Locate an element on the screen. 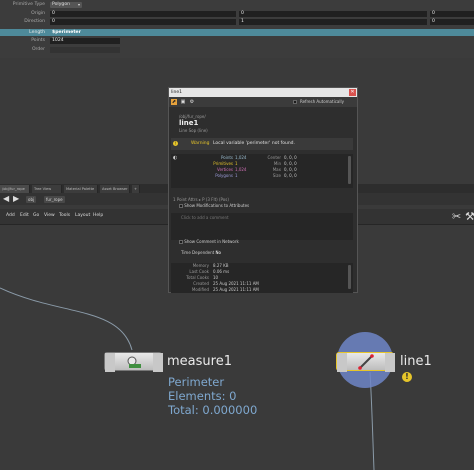 The height and width of the screenshot is (470, 474). direction-y-field: 1 is located at coordinates (333, 21).